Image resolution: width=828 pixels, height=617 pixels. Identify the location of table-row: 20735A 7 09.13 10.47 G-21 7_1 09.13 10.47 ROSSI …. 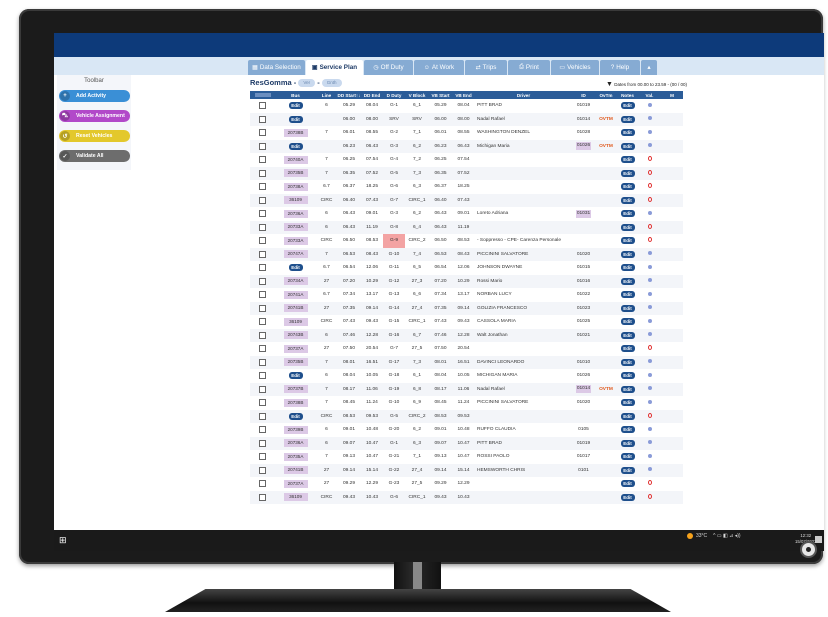
(466, 457).